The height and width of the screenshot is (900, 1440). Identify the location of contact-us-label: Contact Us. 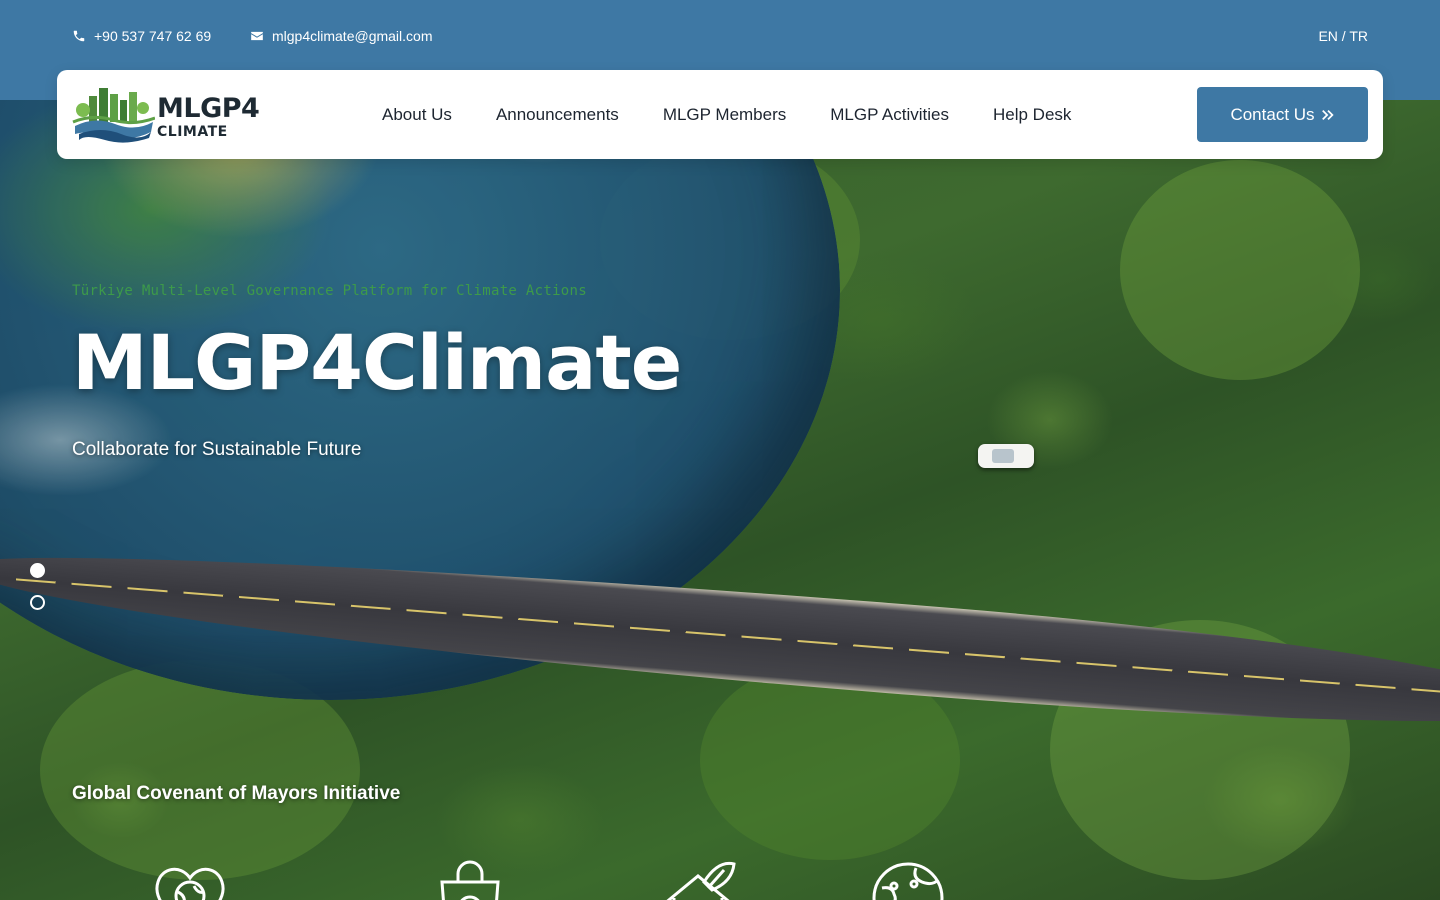
(1272, 114).